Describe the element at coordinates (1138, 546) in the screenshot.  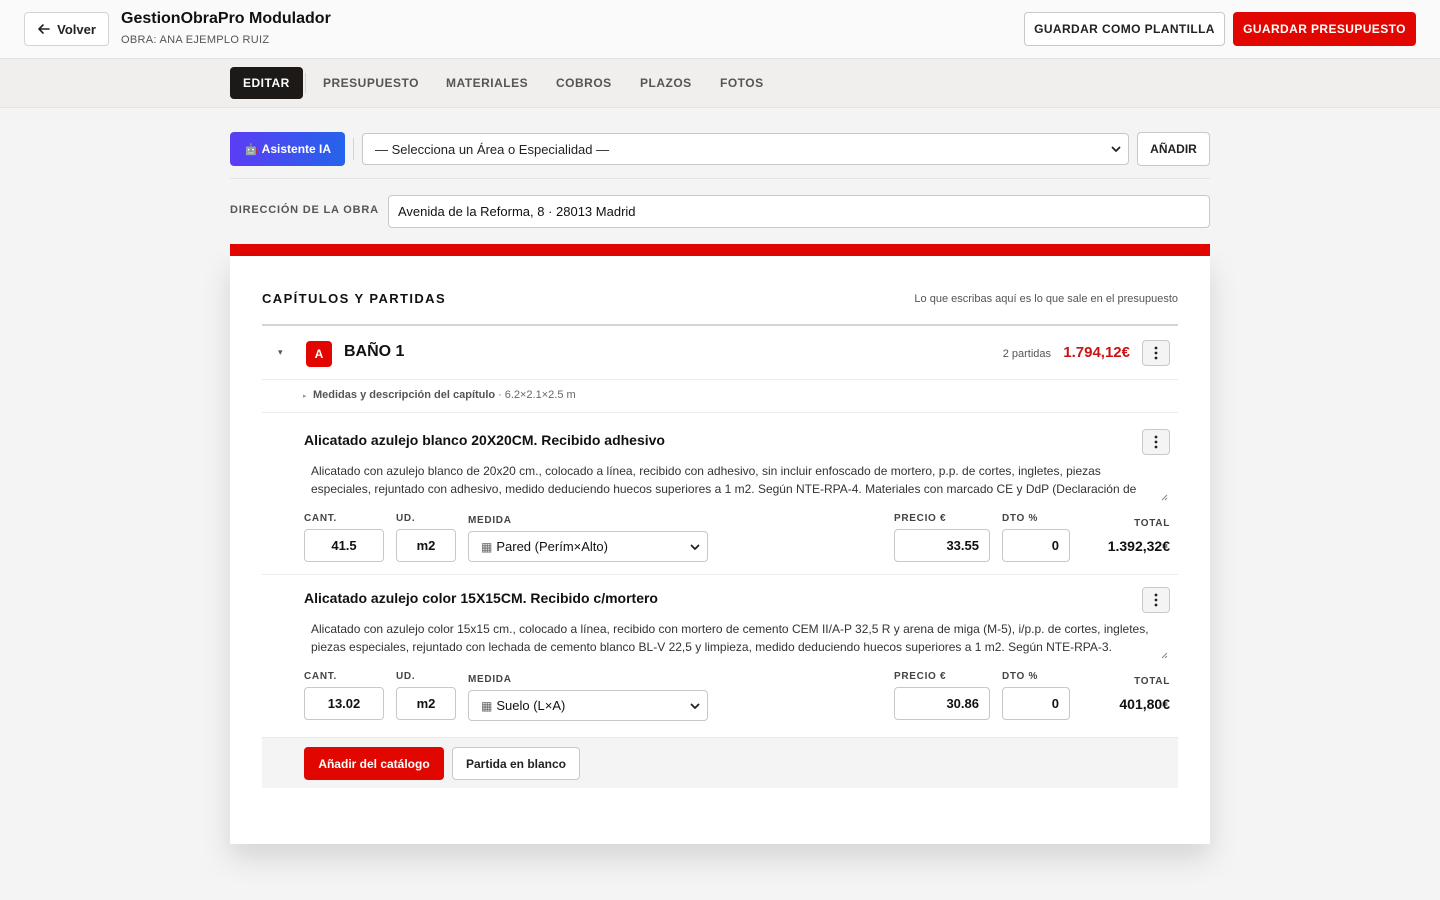
I see `partida-total: 1.392,32€` at that location.